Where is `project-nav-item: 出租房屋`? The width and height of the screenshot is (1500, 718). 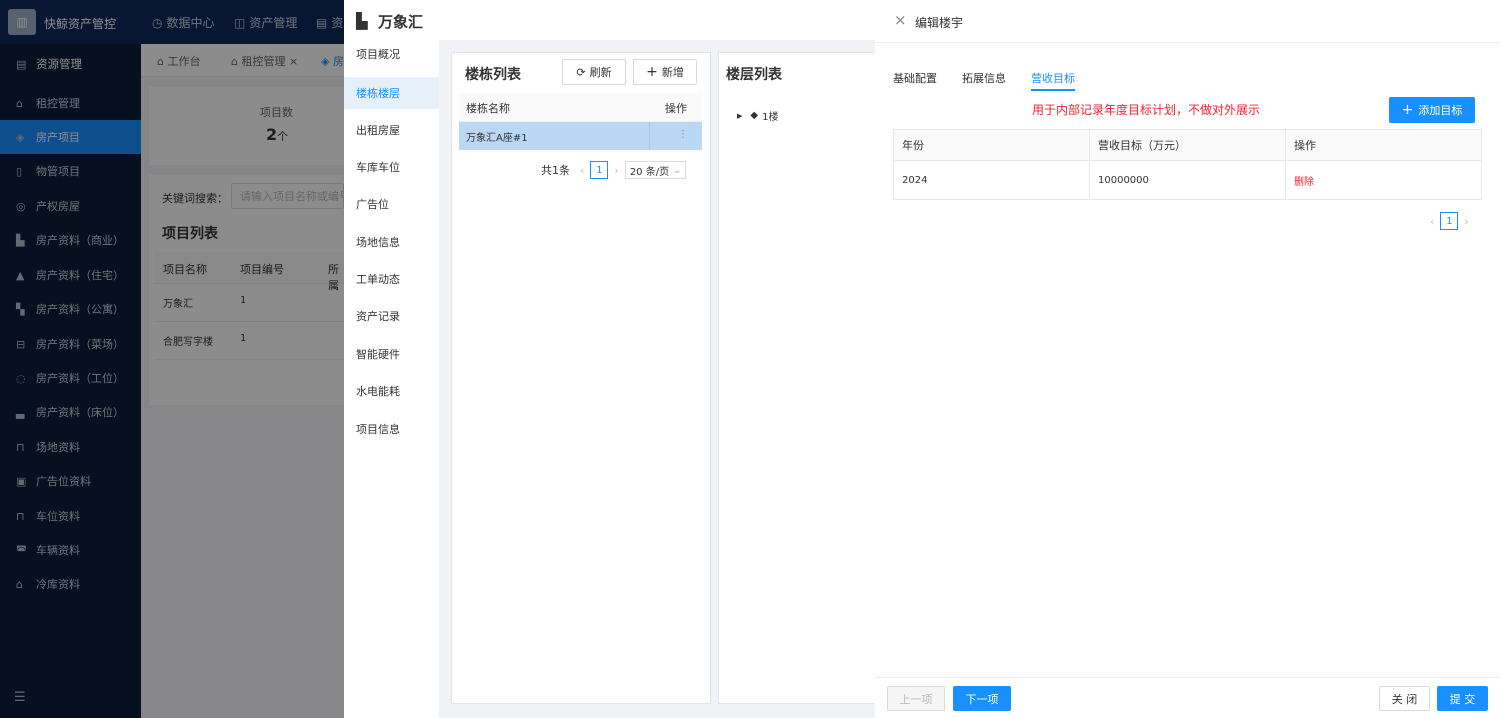 project-nav-item: 出租房屋 is located at coordinates (391, 130).